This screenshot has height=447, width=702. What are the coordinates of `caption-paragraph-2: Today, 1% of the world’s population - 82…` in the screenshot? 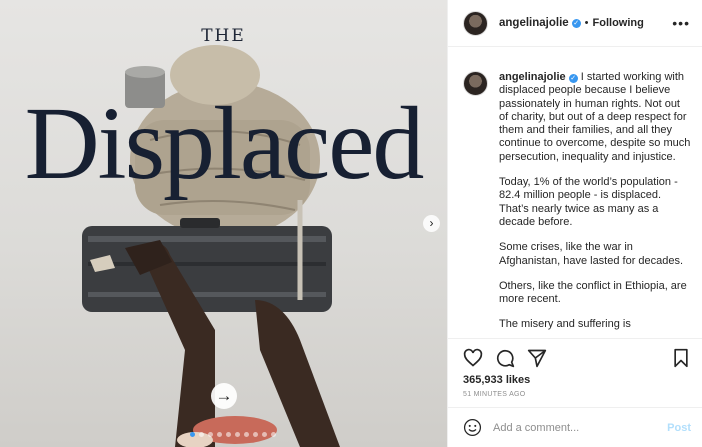 It's located at (588, 202).